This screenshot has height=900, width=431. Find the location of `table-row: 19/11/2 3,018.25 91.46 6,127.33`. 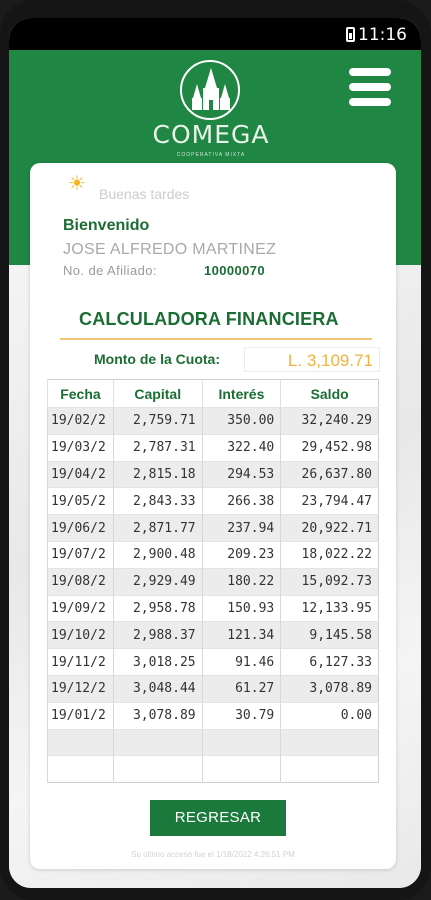

table-row: 19/11/2 3,018.25 91.46 6,127.33 is located at coordinates (213, 662).